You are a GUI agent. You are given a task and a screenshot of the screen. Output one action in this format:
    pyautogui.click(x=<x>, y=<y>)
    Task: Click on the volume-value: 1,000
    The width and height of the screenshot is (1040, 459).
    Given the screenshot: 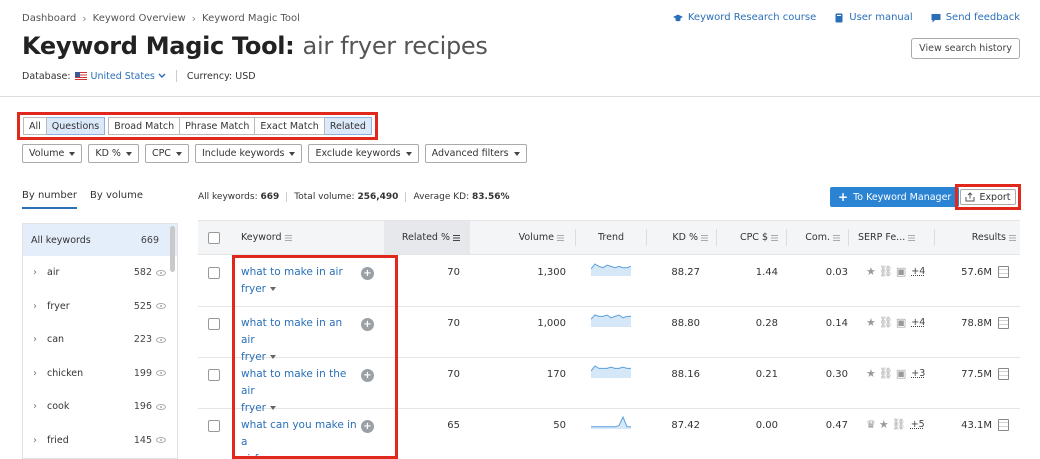 What is the action you would take?
    pyautogui.click(x=551, y=323)
    